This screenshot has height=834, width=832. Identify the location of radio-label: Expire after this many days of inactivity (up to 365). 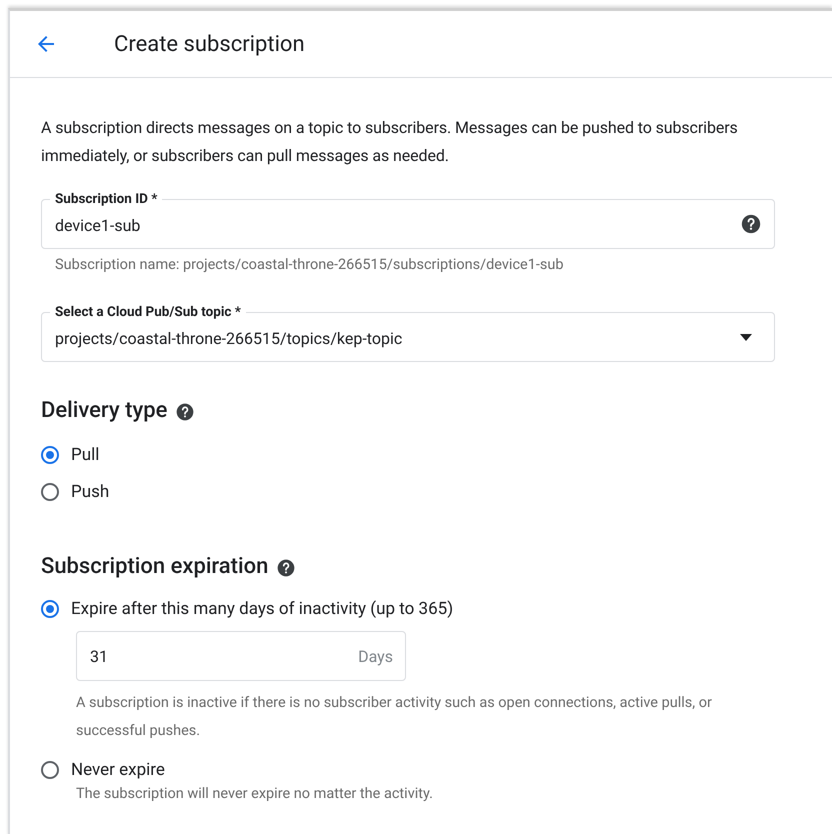
(262, 609).